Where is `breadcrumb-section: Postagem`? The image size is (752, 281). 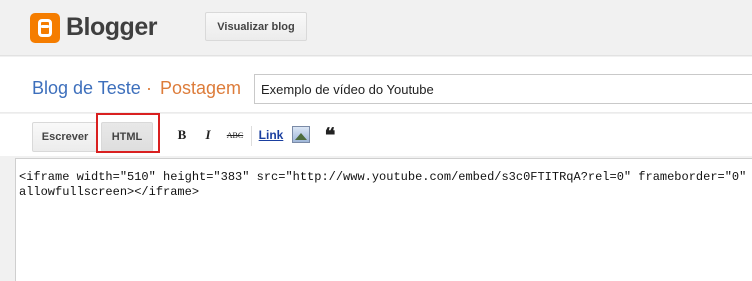
breadcrumb-section: Postagem is located at coordinates (201, 88).